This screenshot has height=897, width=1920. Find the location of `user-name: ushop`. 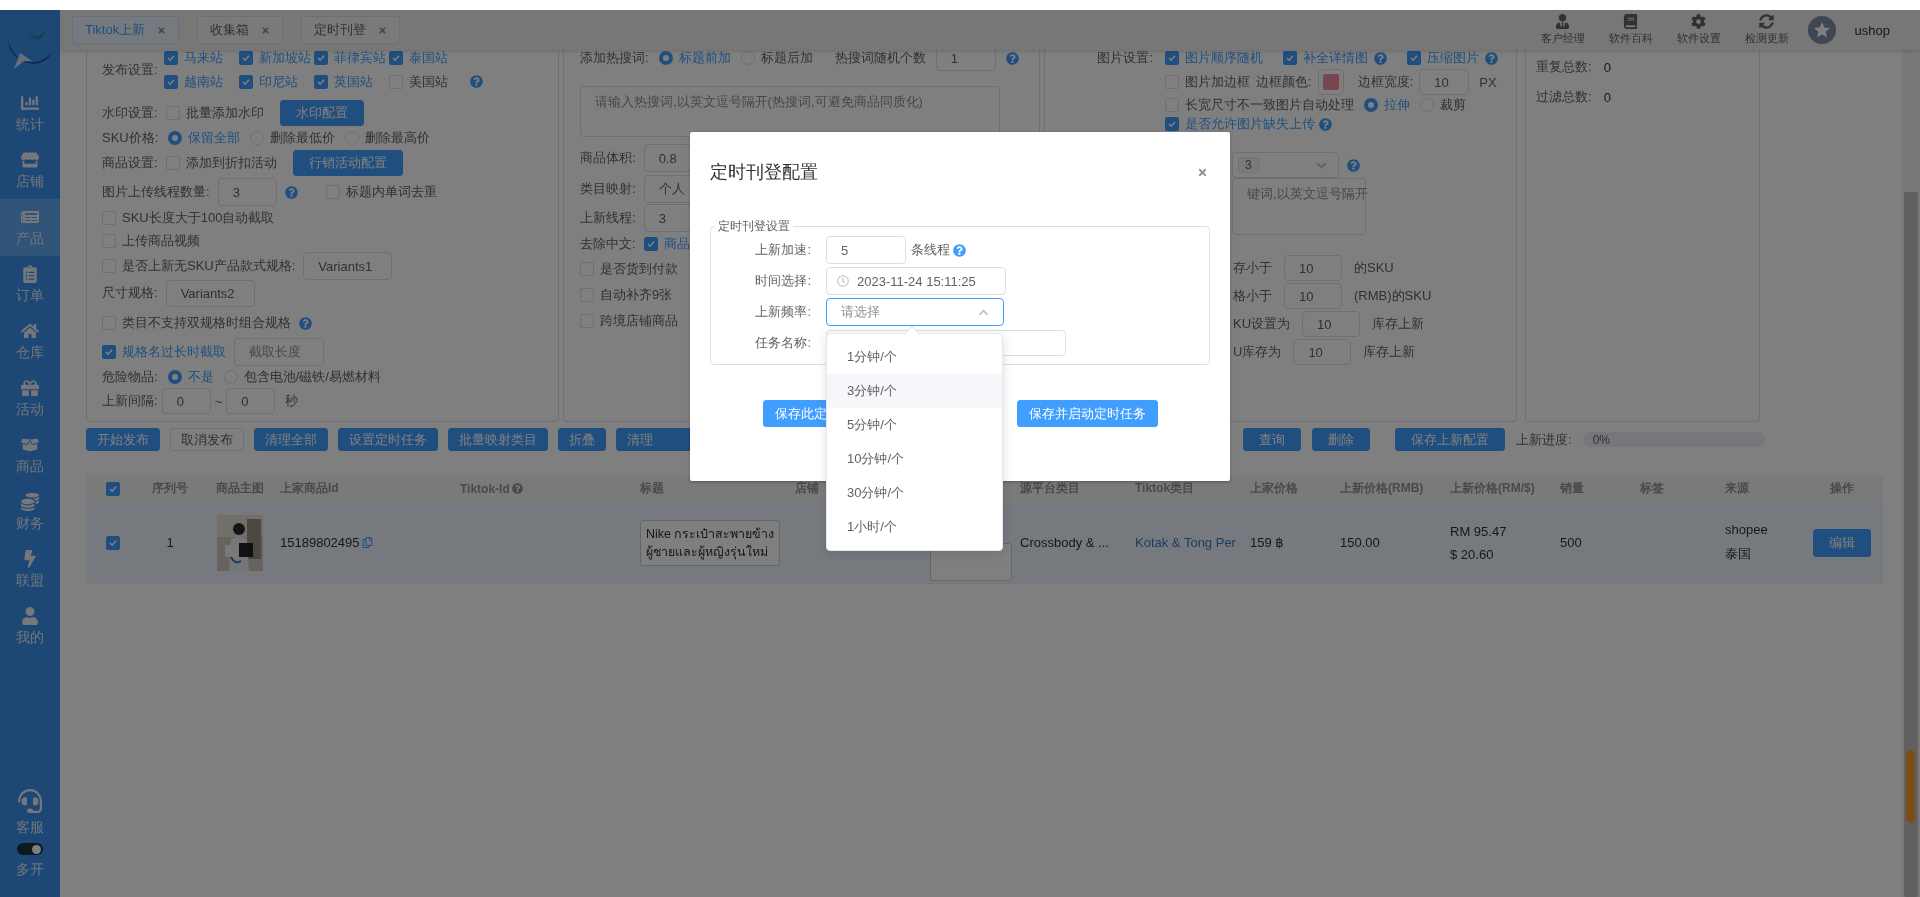

user-name: ushop is located at coordinates (1872, 30).